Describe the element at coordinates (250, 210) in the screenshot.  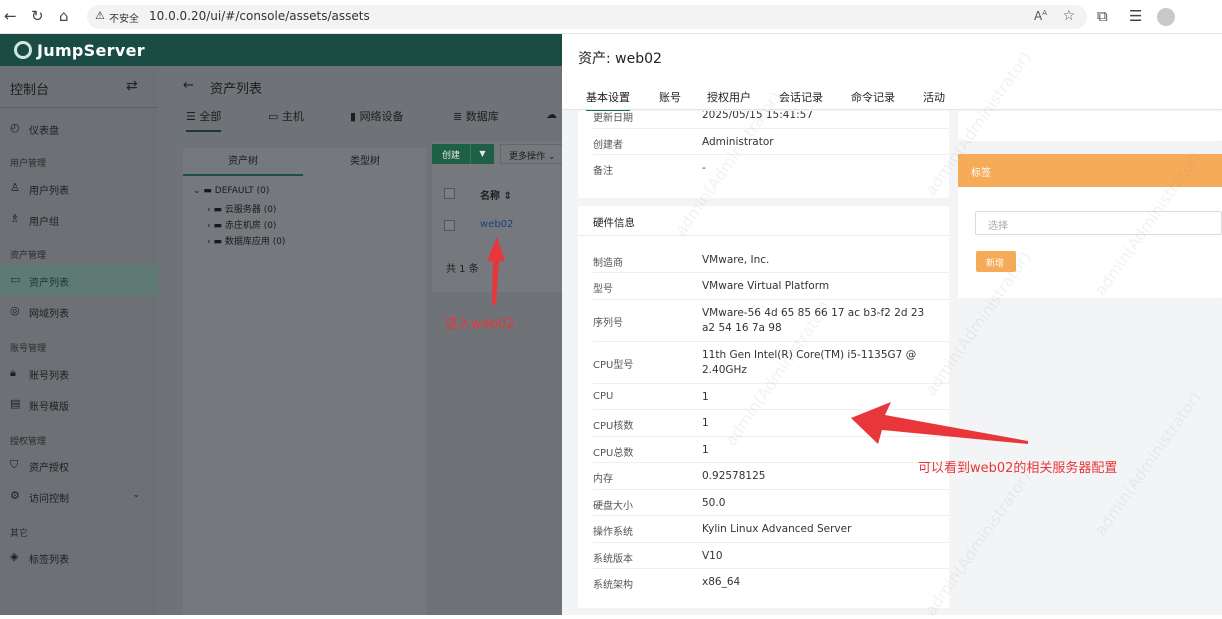
I see `tree-node-label: 云服务器 (0)` at that location.